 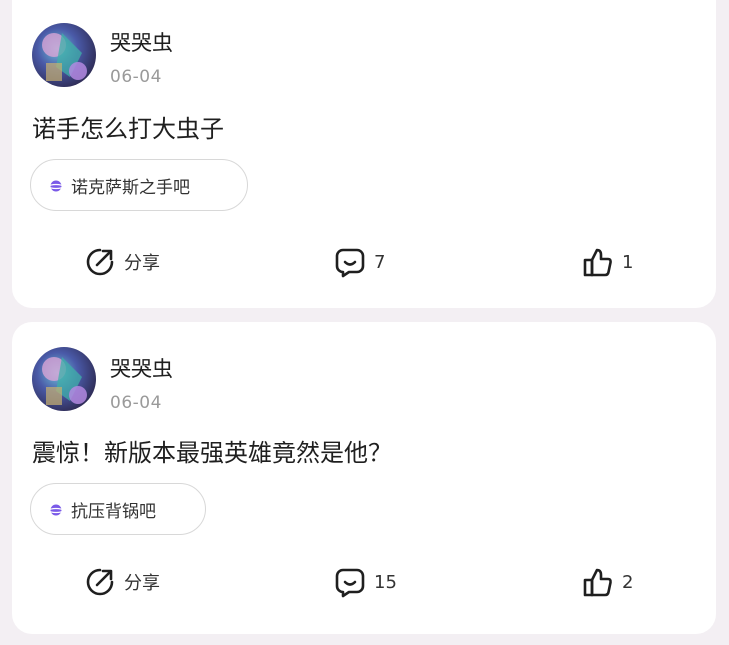 What do you see at coordinates (113, 511) in the screenshot?
I see `forum-tag-label: 抗压背锅吧` at bounding box center [113, 511].